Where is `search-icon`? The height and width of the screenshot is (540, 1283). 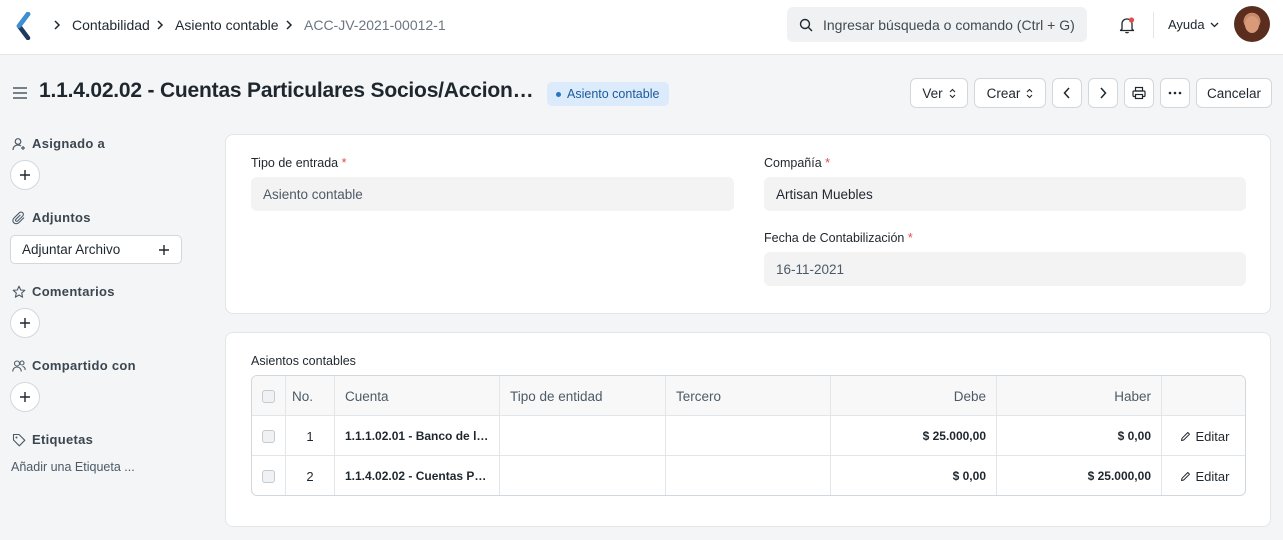
search-icon is located at coordinates (806, 24).